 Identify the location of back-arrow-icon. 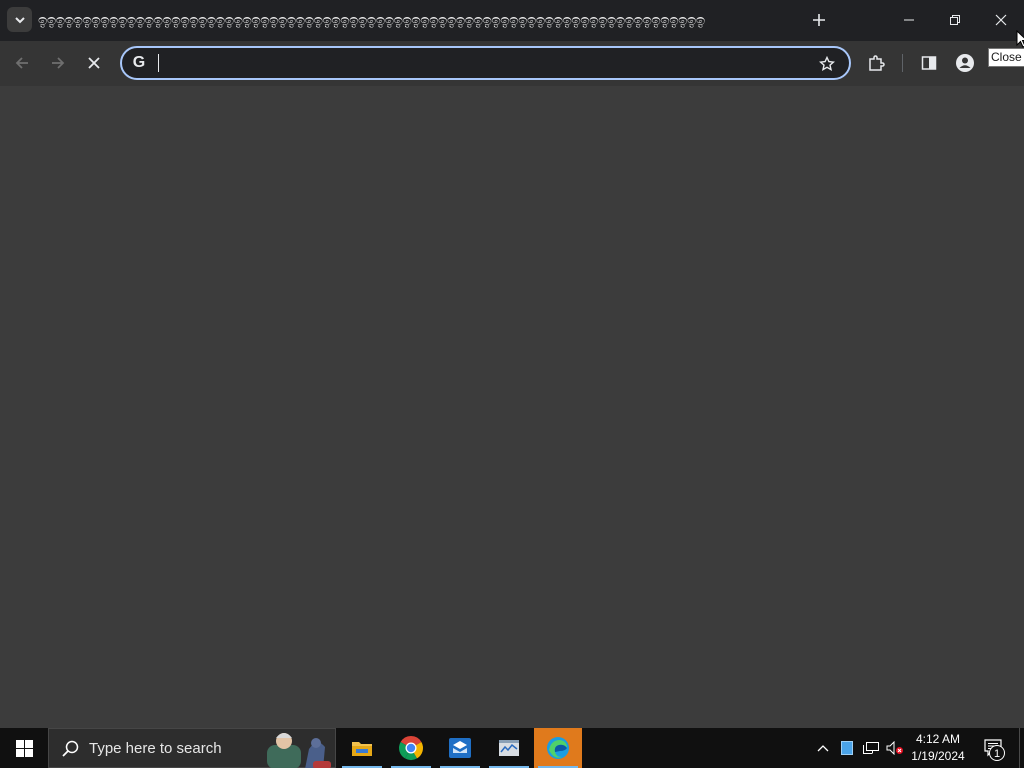
(21, 63).